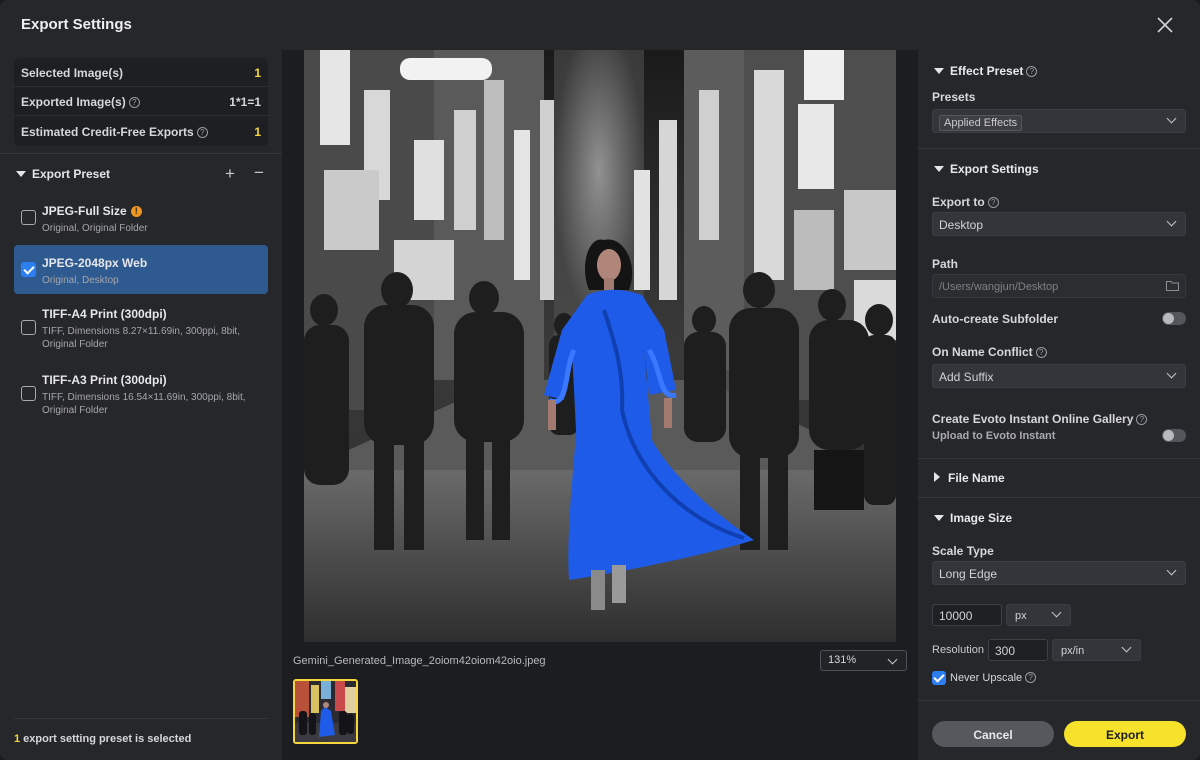  Describe the element at coordinates (863, 660) in the screenshot. I see `zoom-select: 131%` at that location.